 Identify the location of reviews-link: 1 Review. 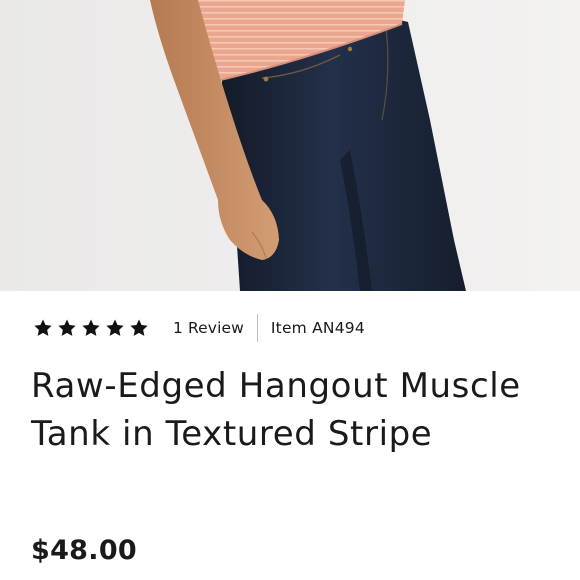
(208, 328).